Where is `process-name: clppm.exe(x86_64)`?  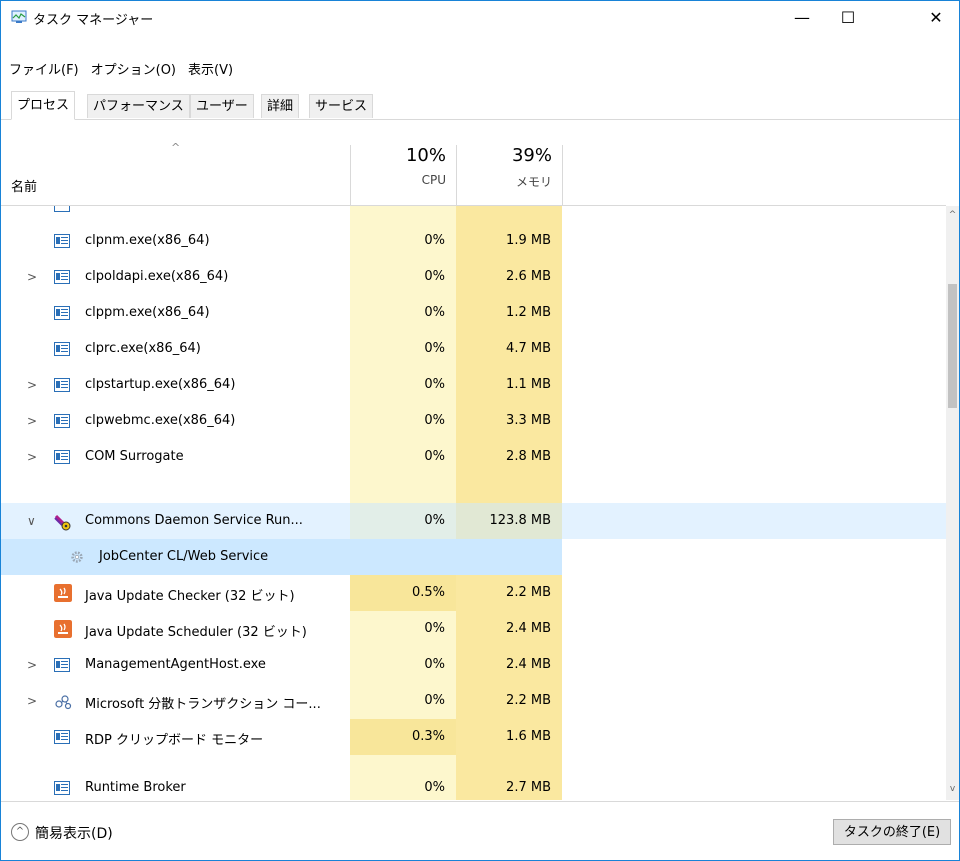 process-name: clppm.exe(x86_64) is located at coordinates (147, 312).